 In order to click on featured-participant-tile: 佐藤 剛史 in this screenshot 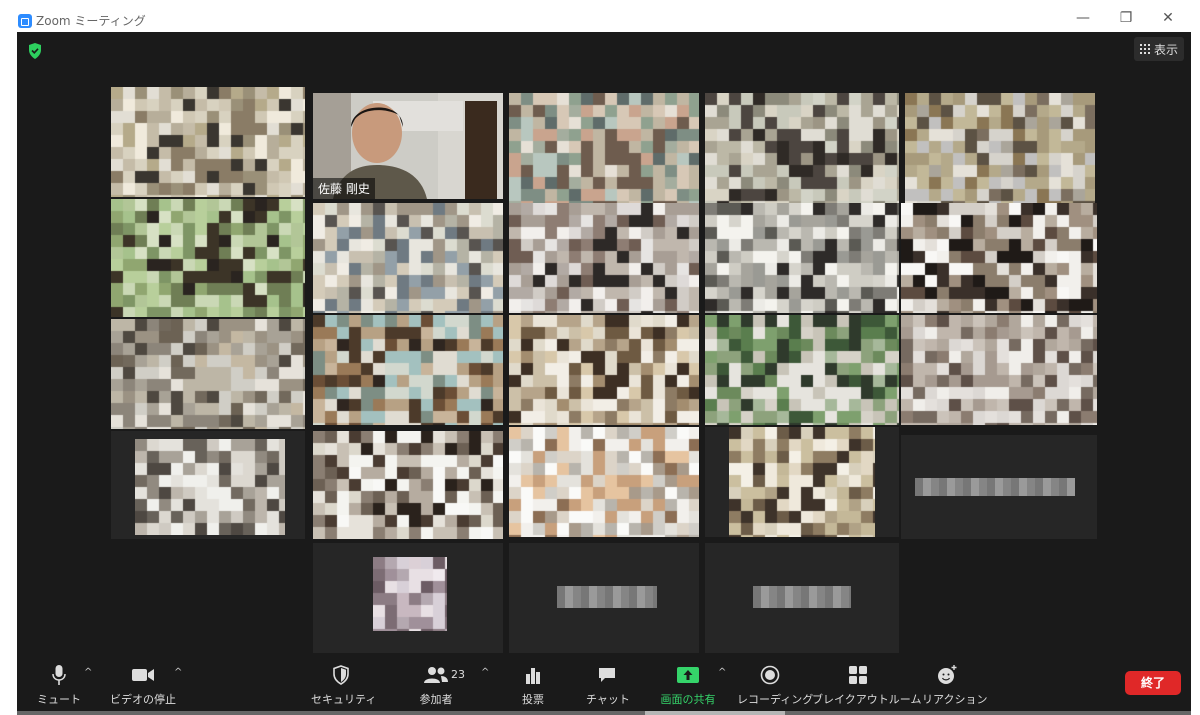, I will do `click(408, 146)`.